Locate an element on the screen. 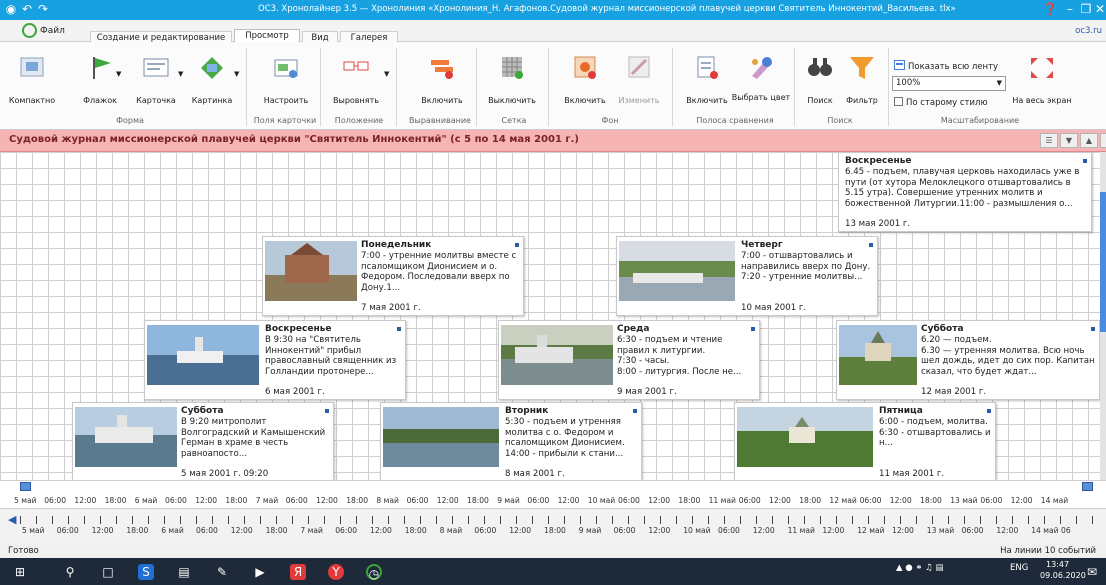  chronoliner-icon: ◷ is located at coordinates (374, 572).